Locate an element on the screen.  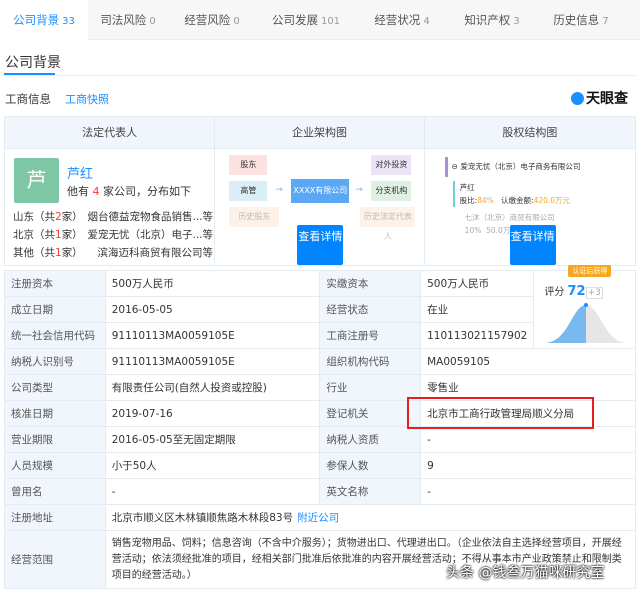
field-label: 人员规模 is located at coordinates (55, 465).